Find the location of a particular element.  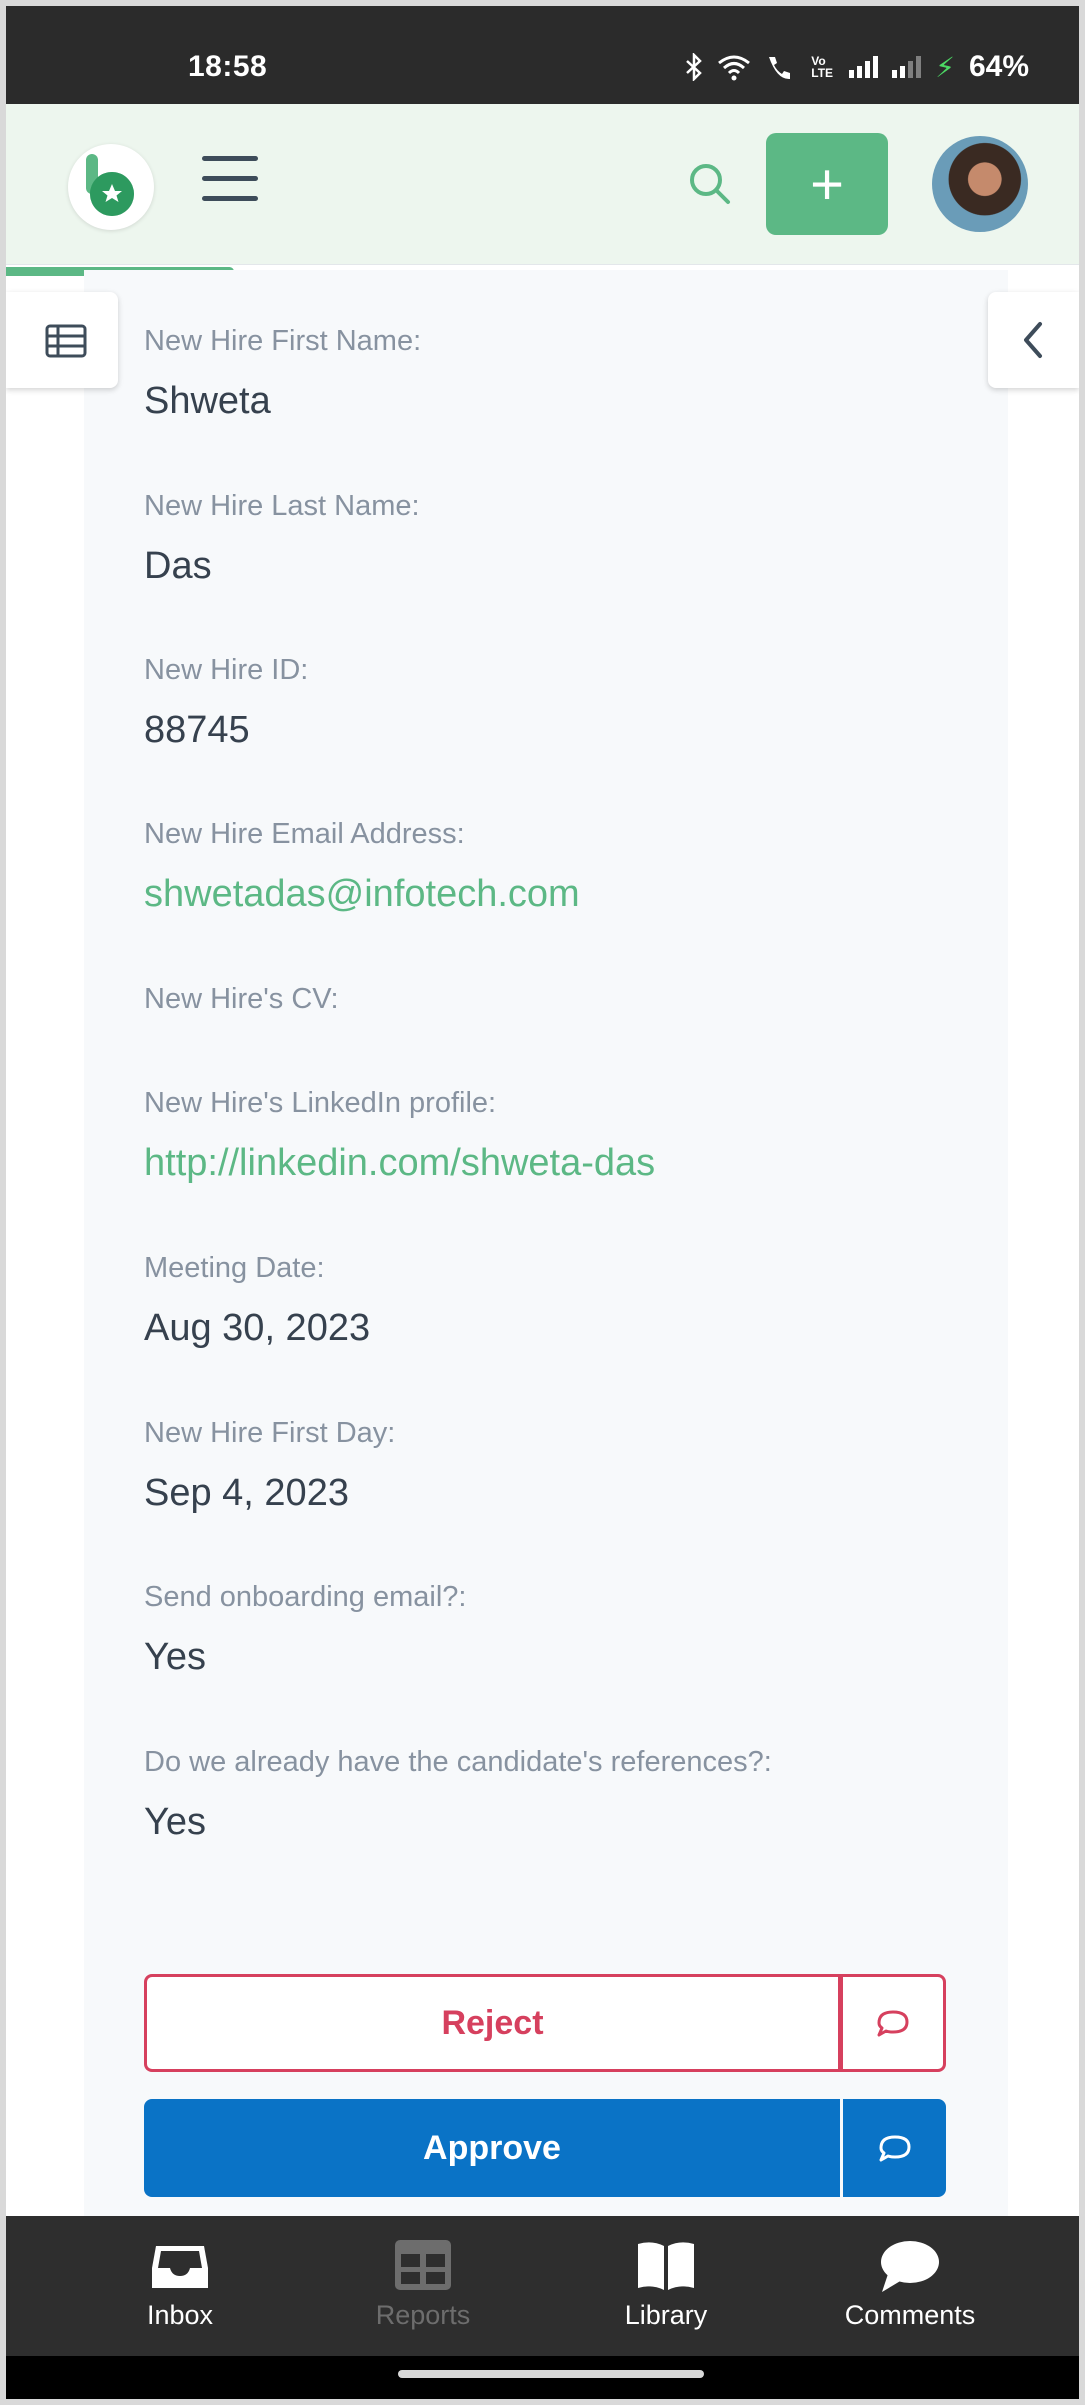

field-label: New Hire First Day: is located at coordinates (270, 1433).